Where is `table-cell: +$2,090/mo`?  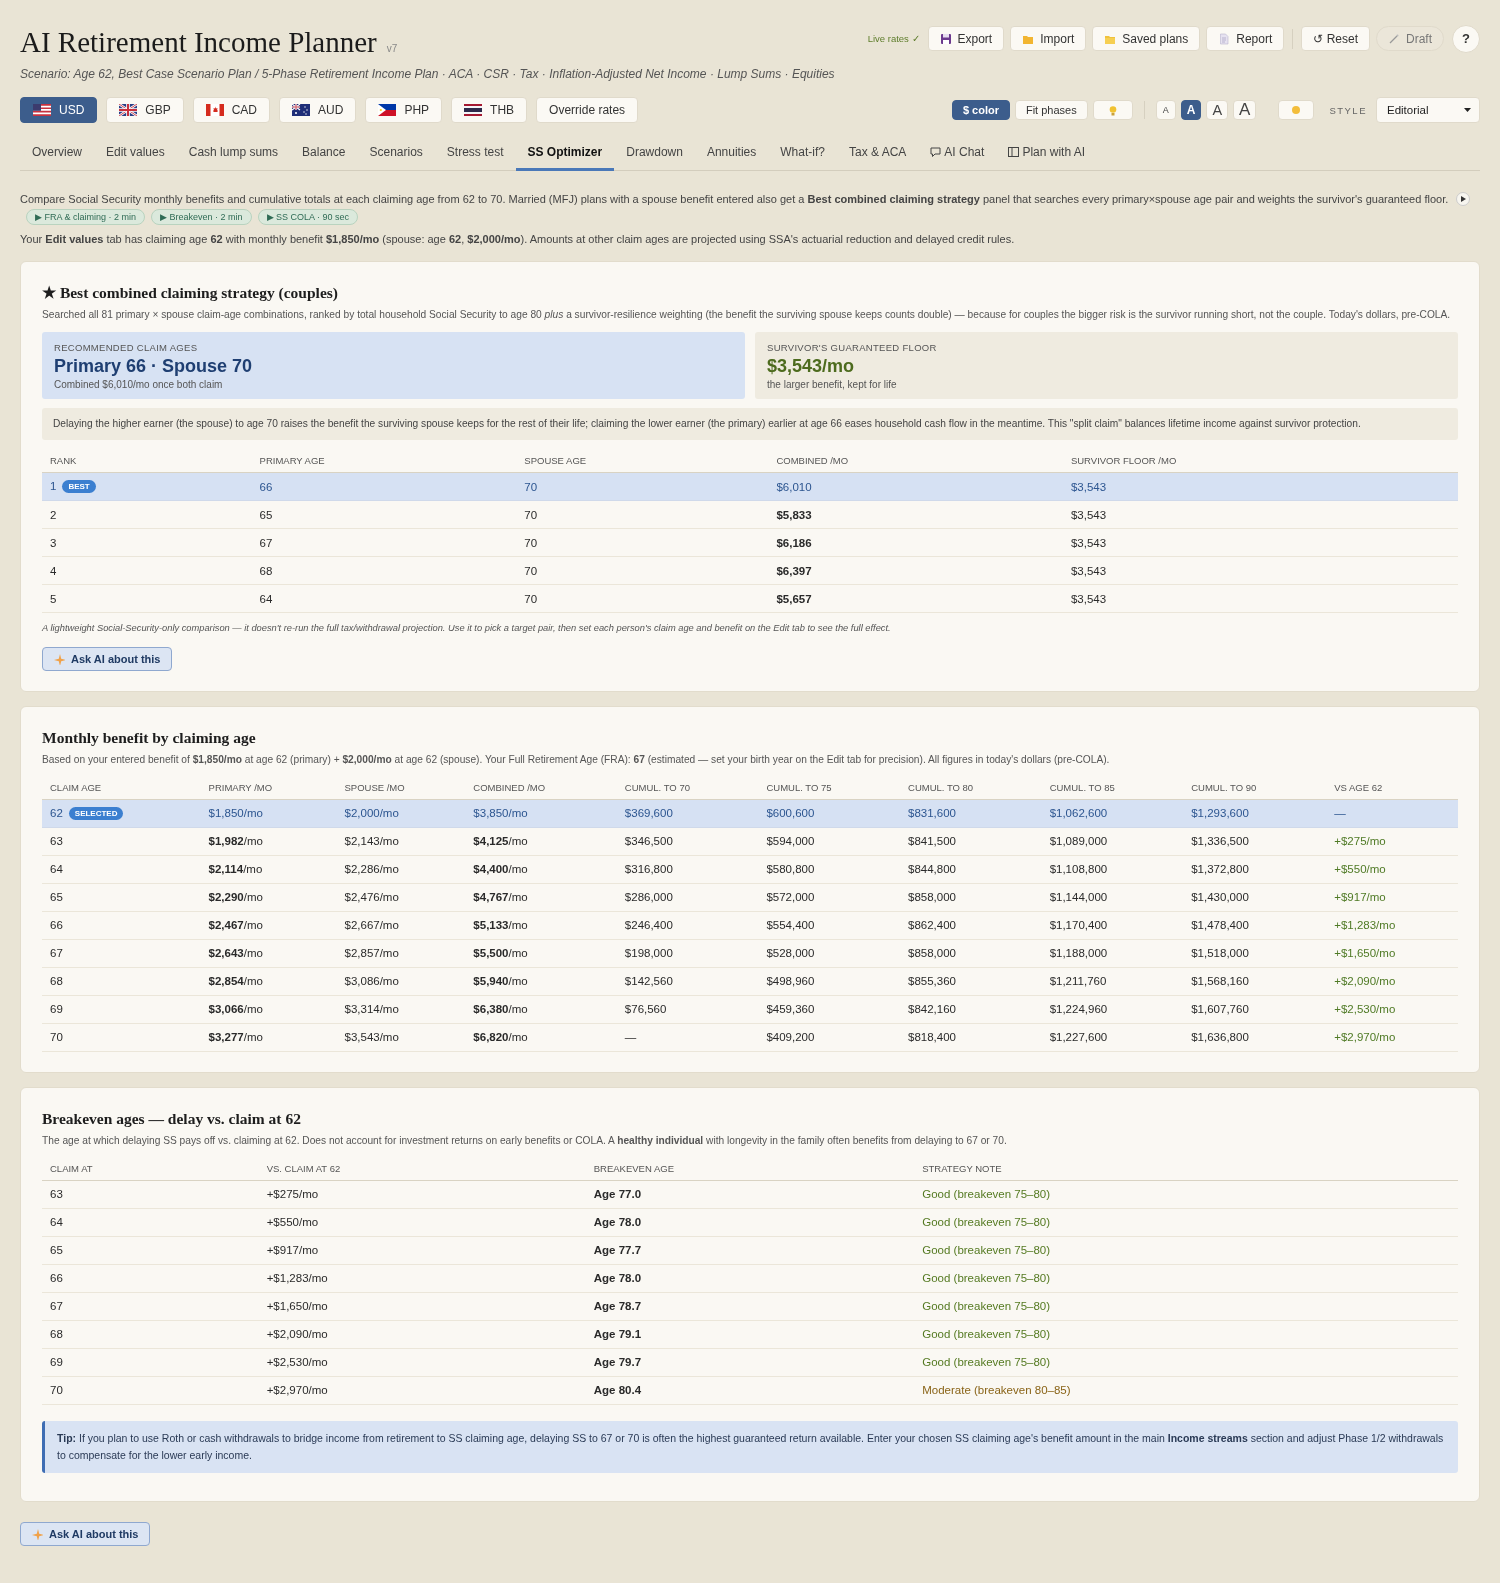
table-cell: +$2,090/mo is located at coordinates (1392, 981).